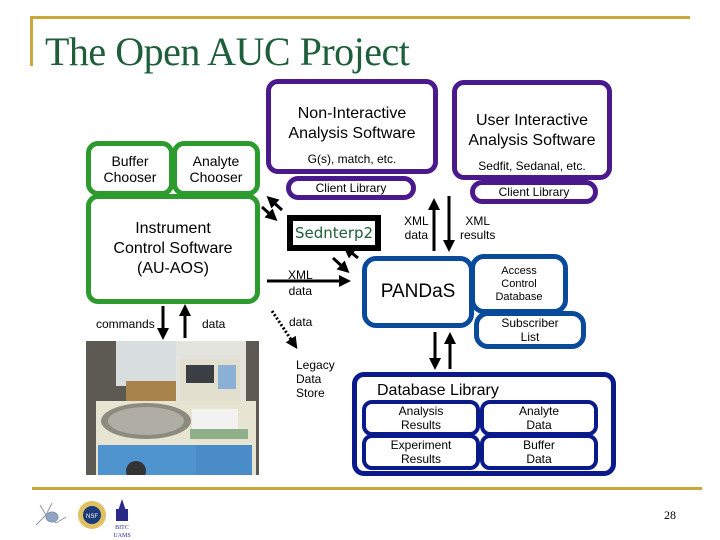  What do you see at coordinates (121, 536) in the screenshot?
I see `svg-text: UAMS` at bounding box center [121, 536].